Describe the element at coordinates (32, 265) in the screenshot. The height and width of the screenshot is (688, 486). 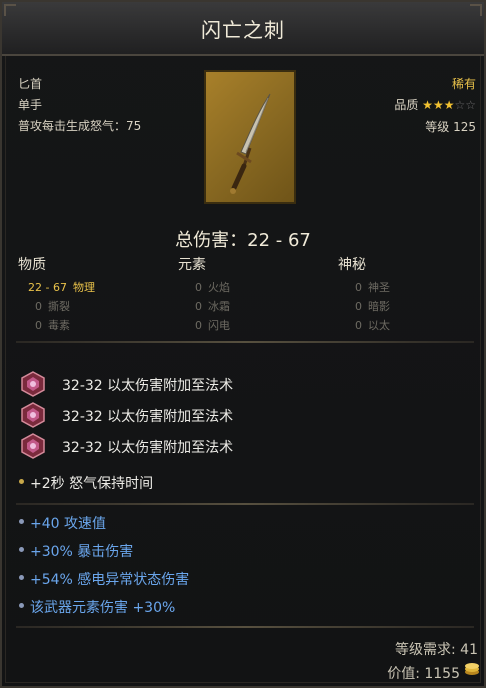
I see `damage-column-title: 物质` at that location.